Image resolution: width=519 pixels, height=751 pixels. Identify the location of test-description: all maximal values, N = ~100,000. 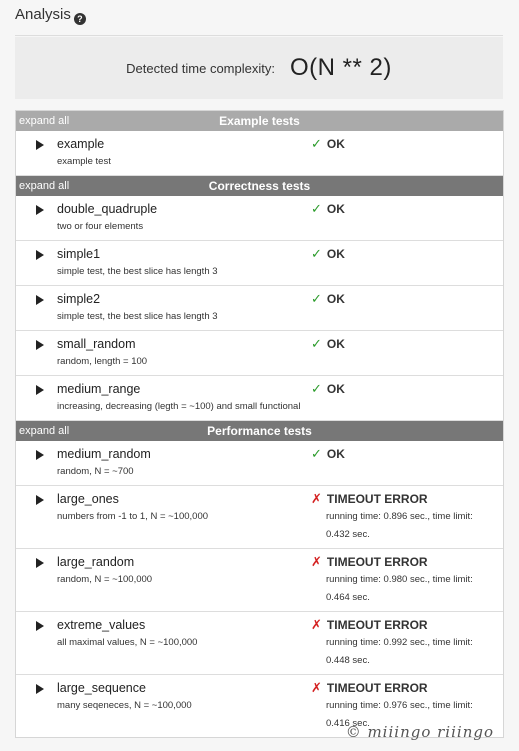
(127, 642).